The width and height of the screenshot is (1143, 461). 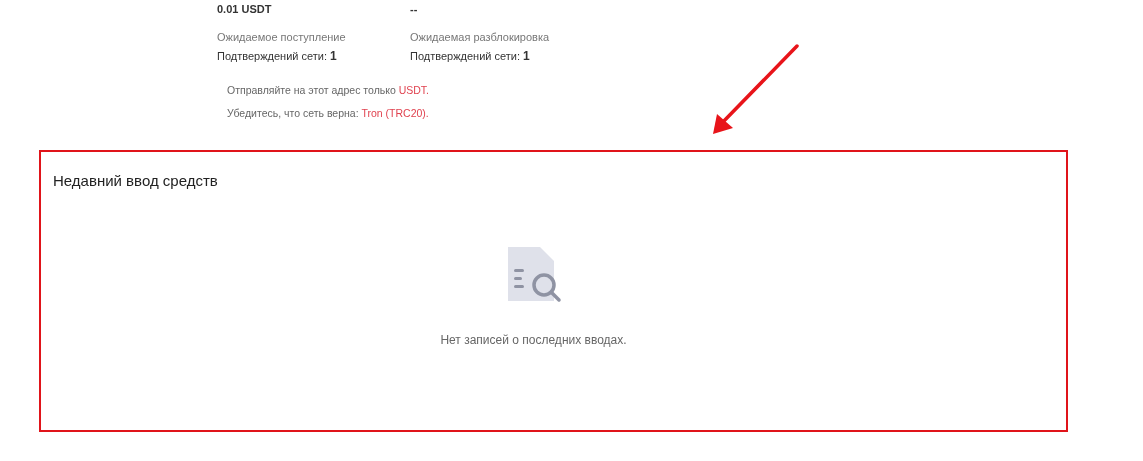 I want to click on amount-value: --, so click(x=414, y=9).